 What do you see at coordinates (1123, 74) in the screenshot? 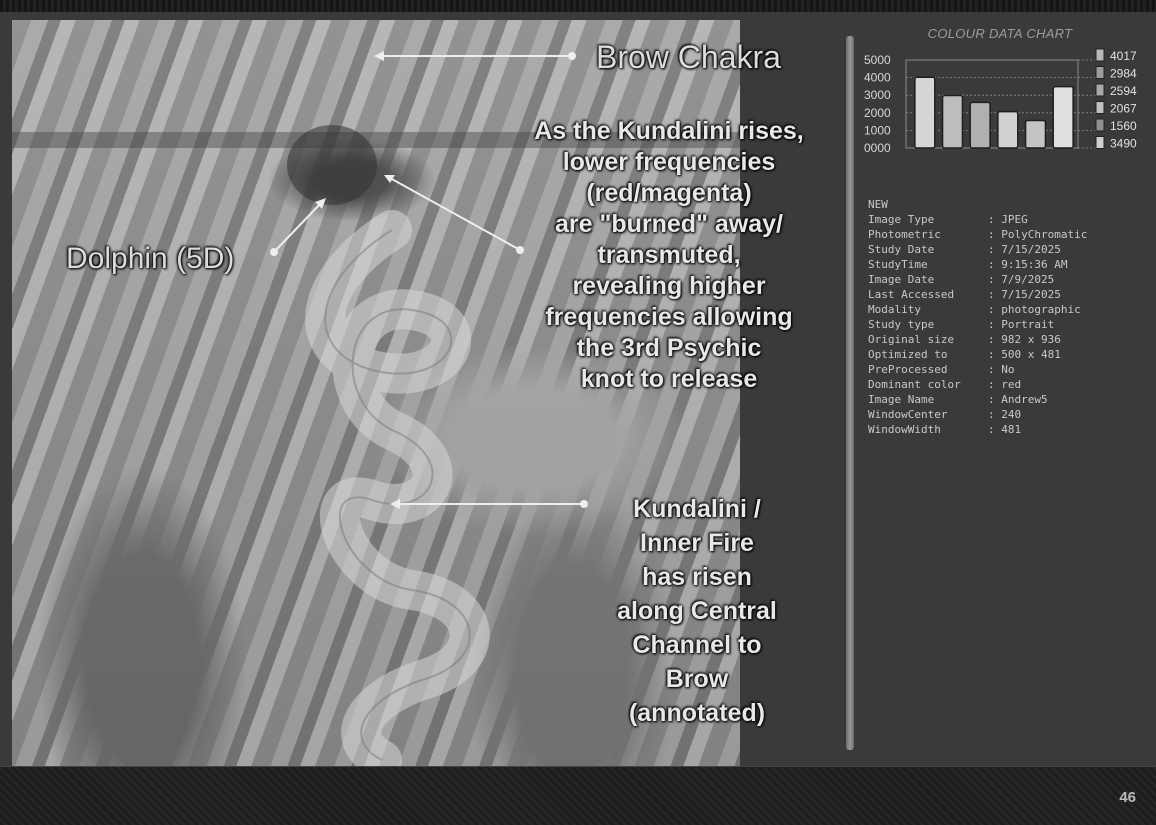
I see `chart-legend-value: 2984` at bounding box center [1123, 74].